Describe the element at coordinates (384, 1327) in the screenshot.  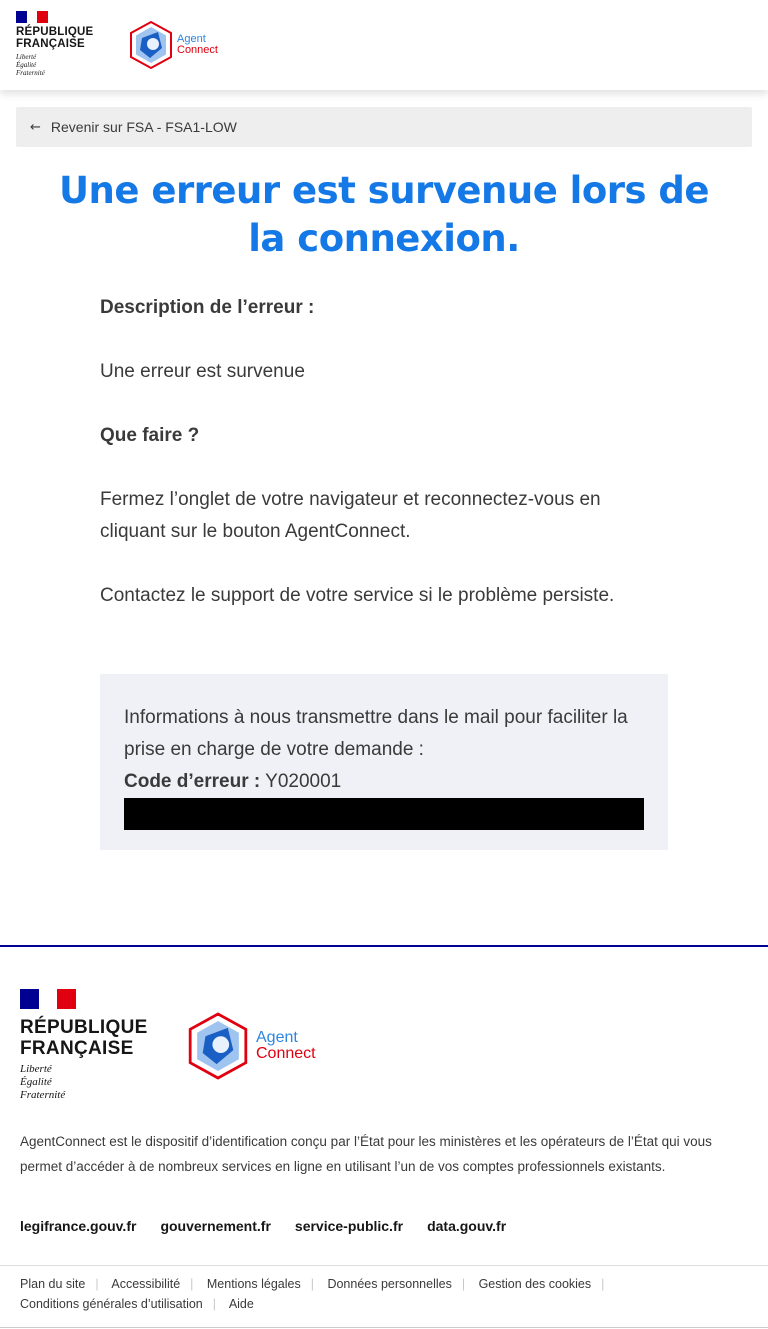
I see `page-bottom-border` at that location.